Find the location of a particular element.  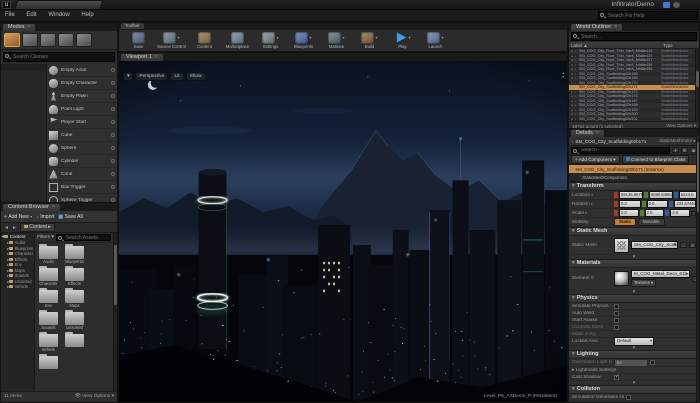

scale-z-field: 2.0 is located at coordinates (680, 213).